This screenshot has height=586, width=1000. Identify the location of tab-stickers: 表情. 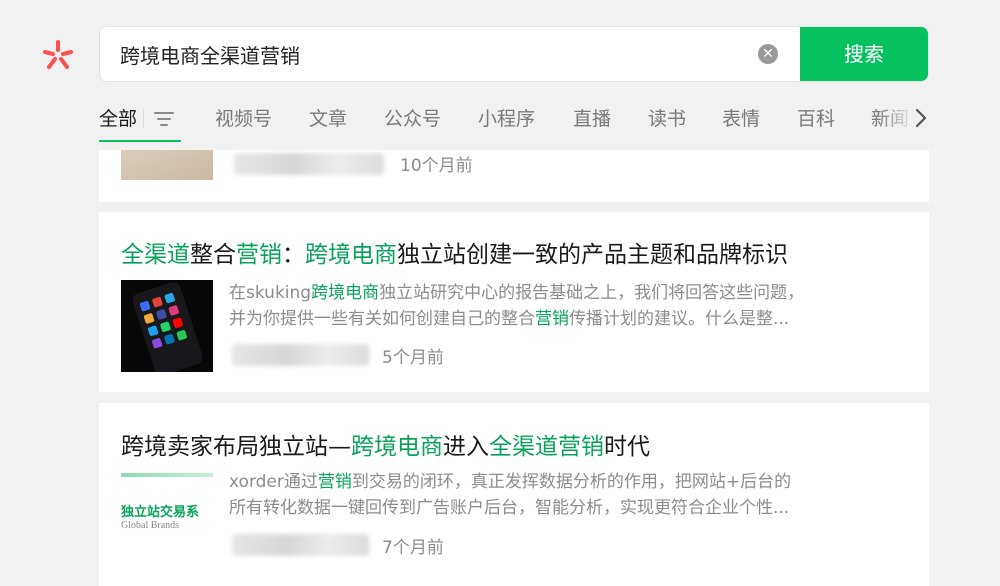
(741, 117).